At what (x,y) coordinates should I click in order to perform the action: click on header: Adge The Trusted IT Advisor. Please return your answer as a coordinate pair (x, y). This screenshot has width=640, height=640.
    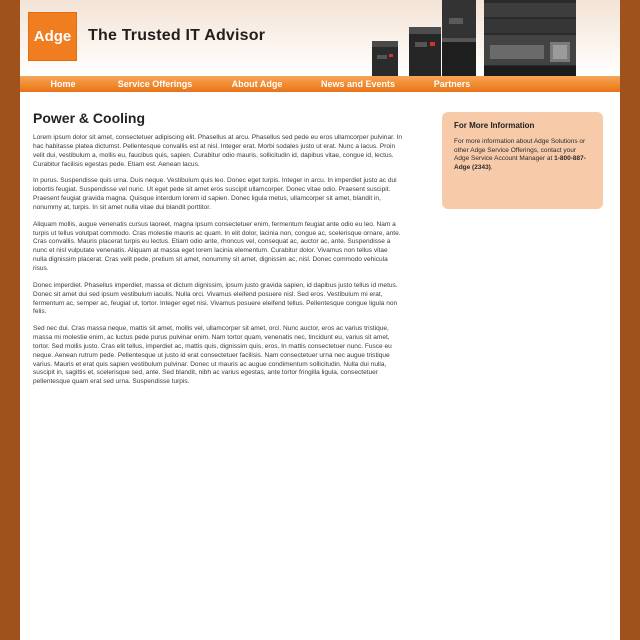
    Looking at the image, I should click on (320, 38).